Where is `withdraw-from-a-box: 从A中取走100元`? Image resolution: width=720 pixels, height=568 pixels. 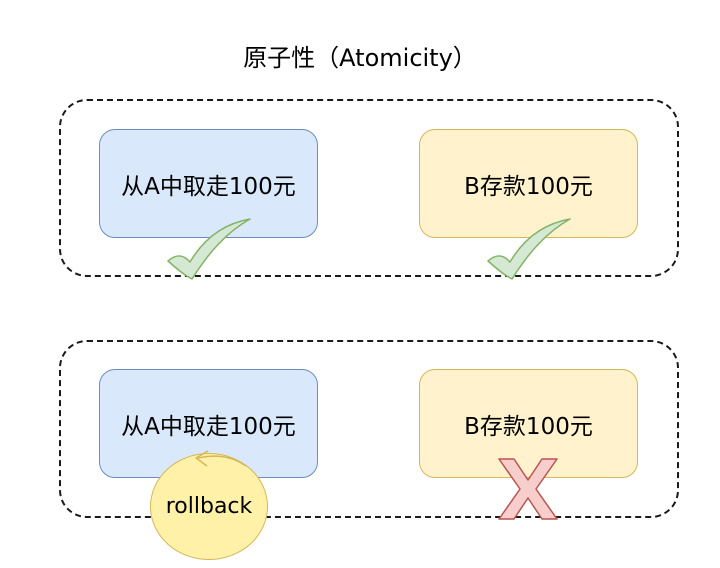
withdraw-from-a-box: 从A中取走100元 is located at coordinates (208, 183).